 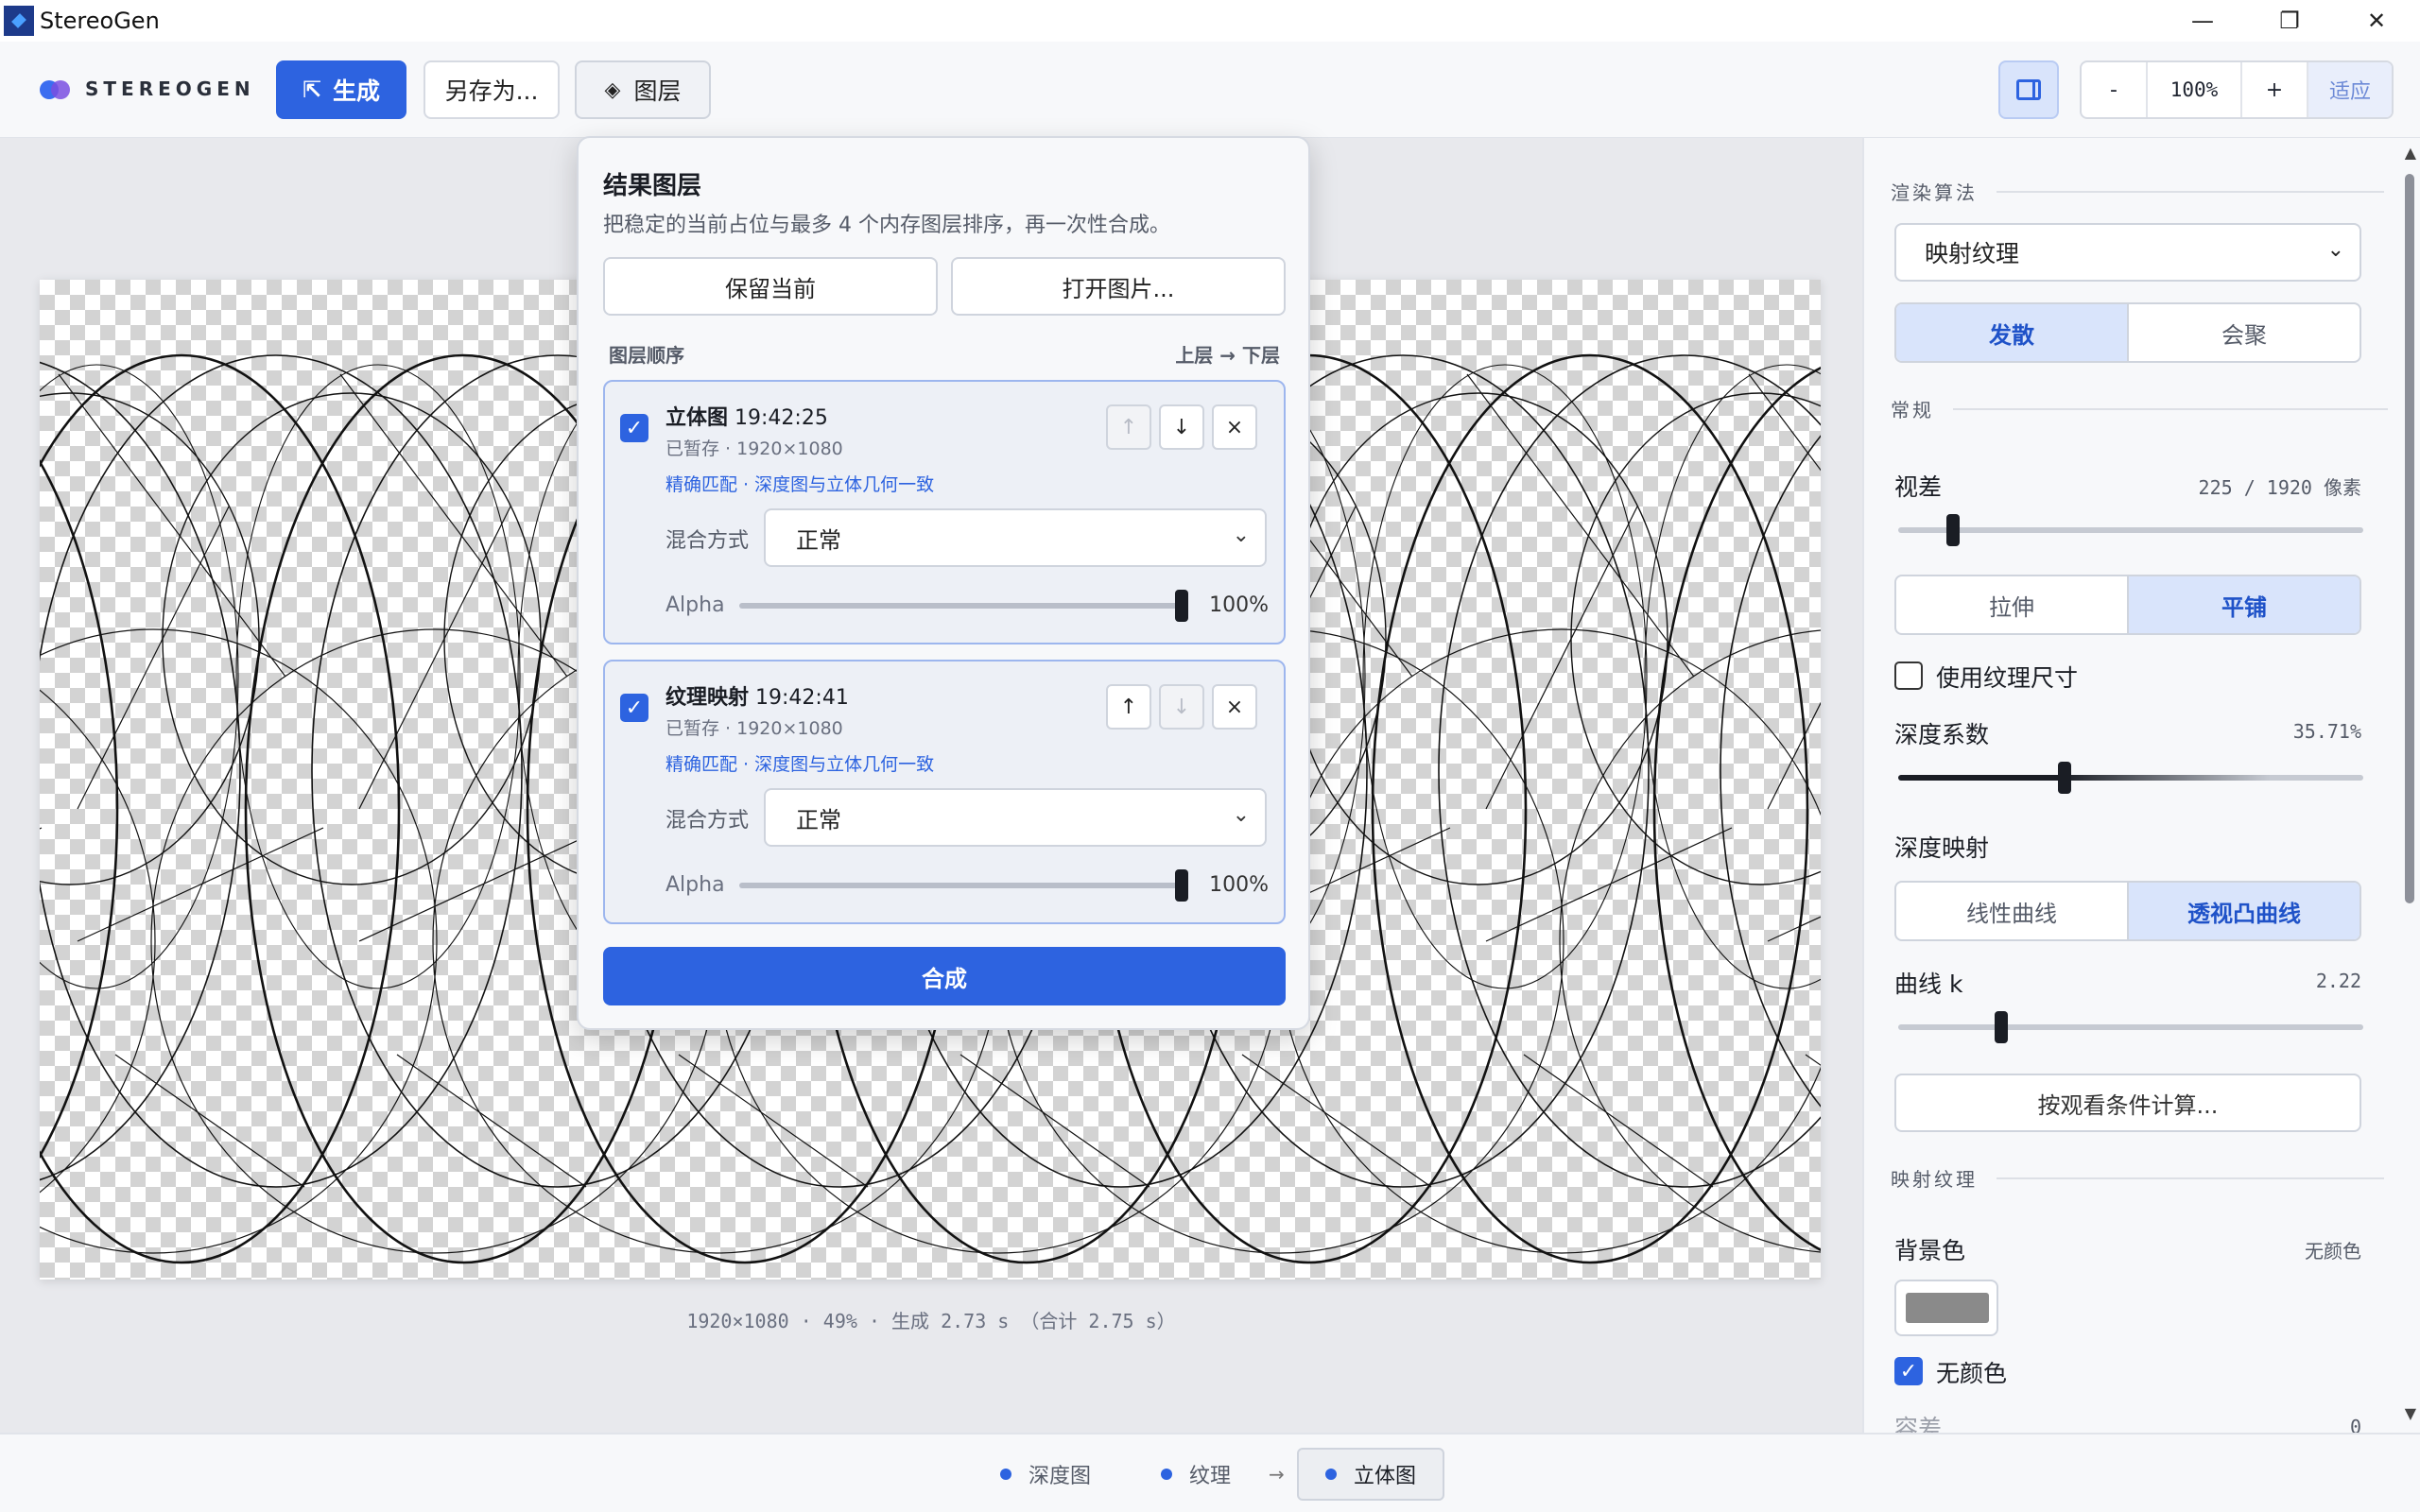 I want to click on window-controls: — ❐ ✕, so click(x=2289, y=21).